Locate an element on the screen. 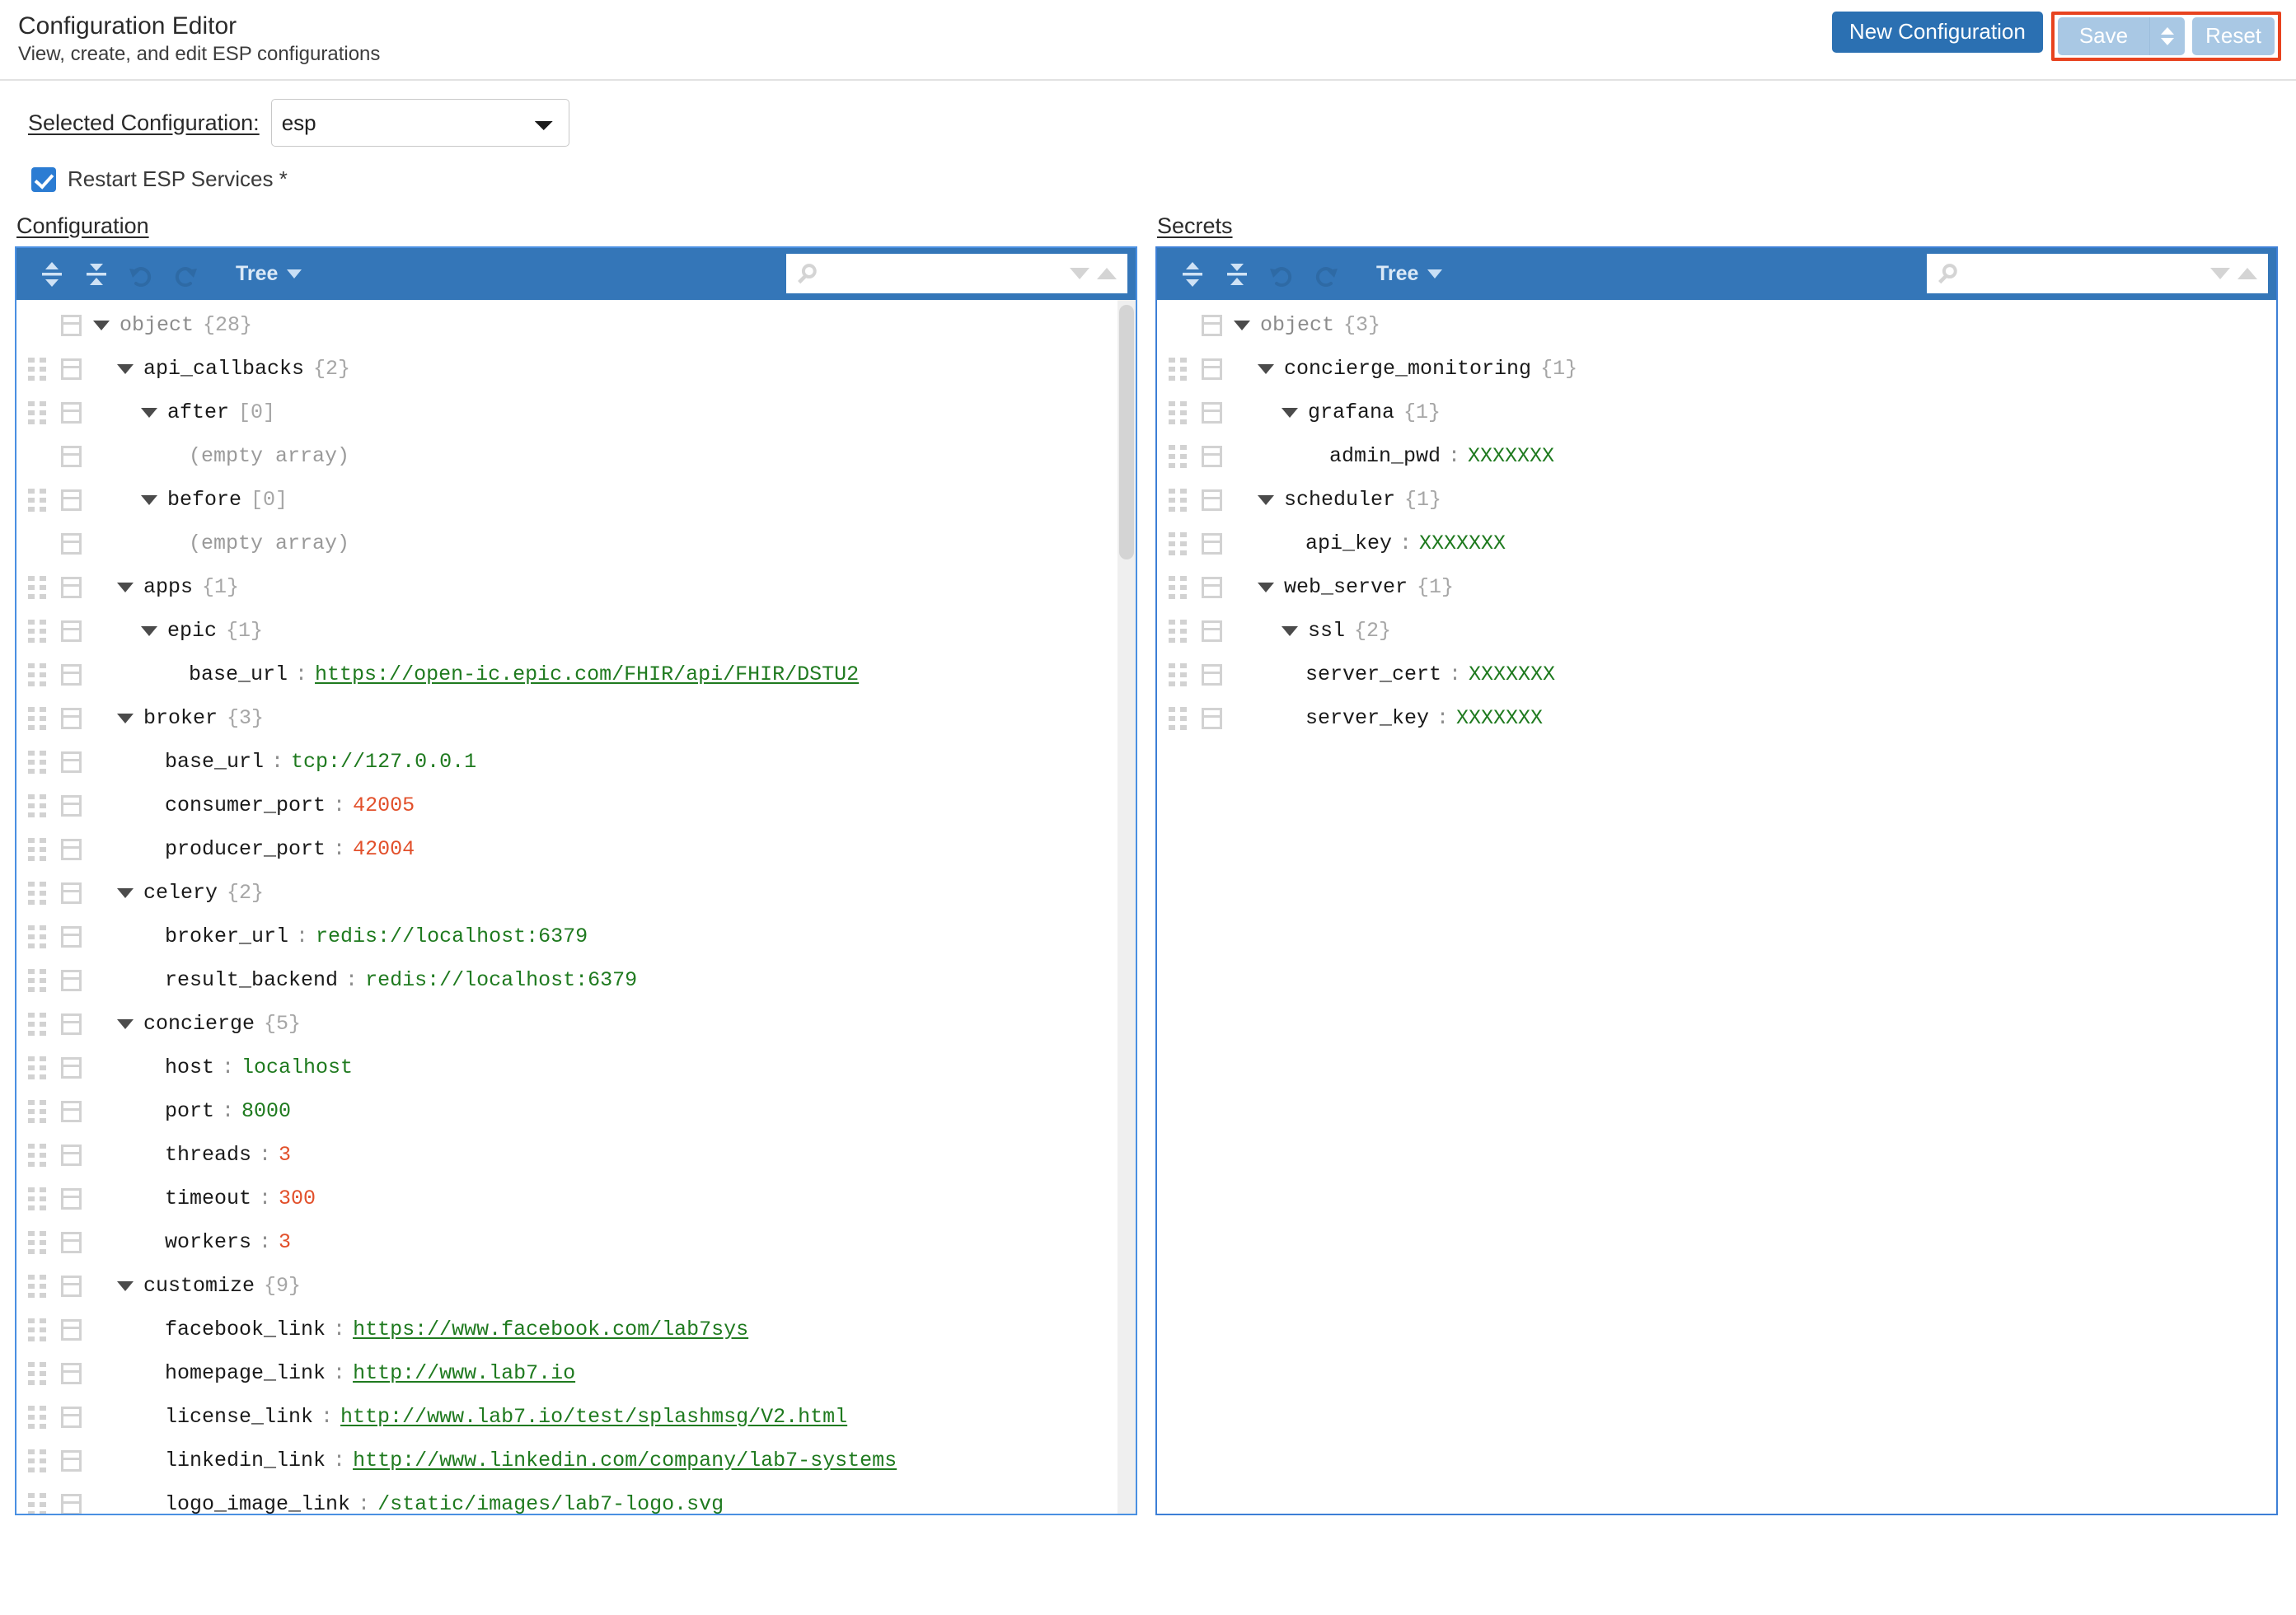 The image size is (2296, 1615). tree-row: broker_url: redis://localhost:6379 is located at coordinates (576, 937).